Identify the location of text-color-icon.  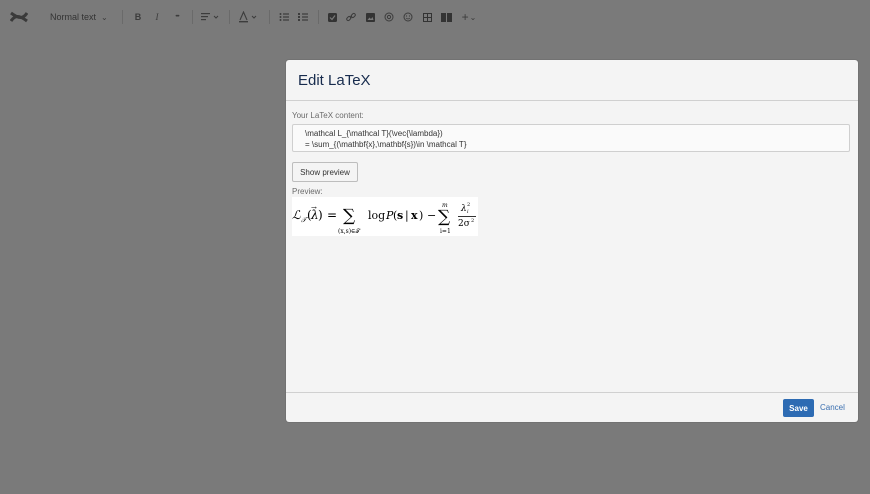
(248, 17).